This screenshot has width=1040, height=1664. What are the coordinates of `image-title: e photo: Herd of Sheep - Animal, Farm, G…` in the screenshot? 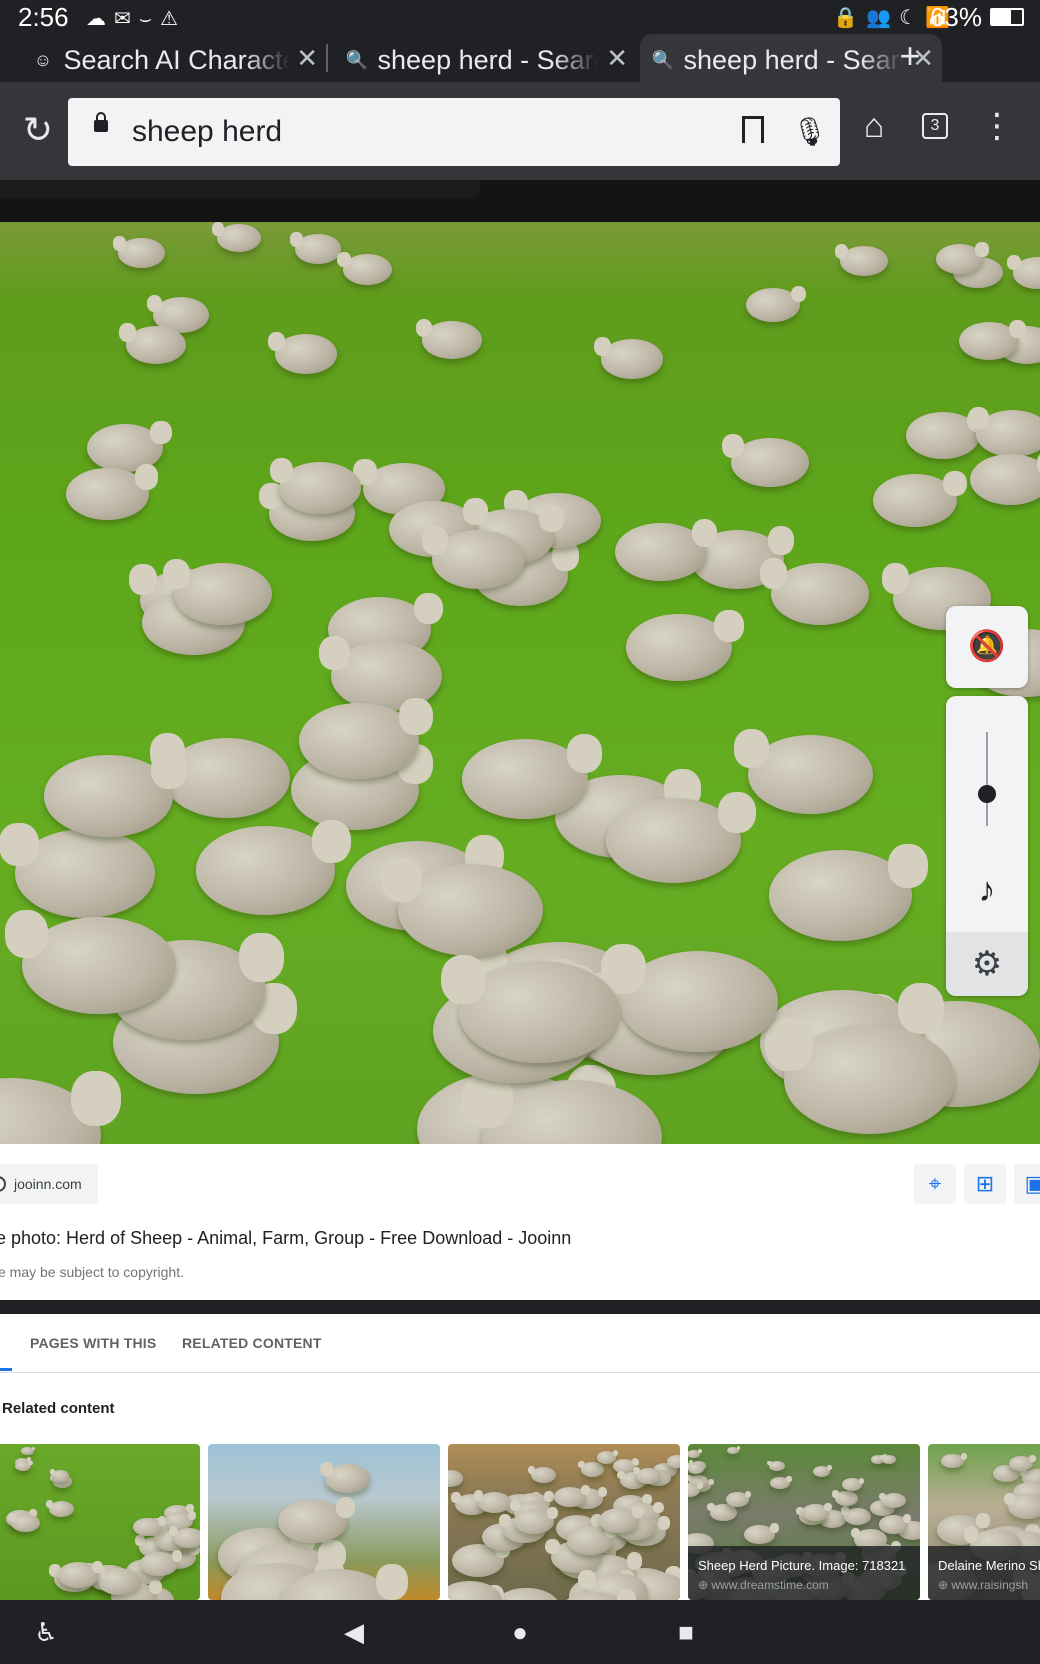 It's located at (285, 1238).